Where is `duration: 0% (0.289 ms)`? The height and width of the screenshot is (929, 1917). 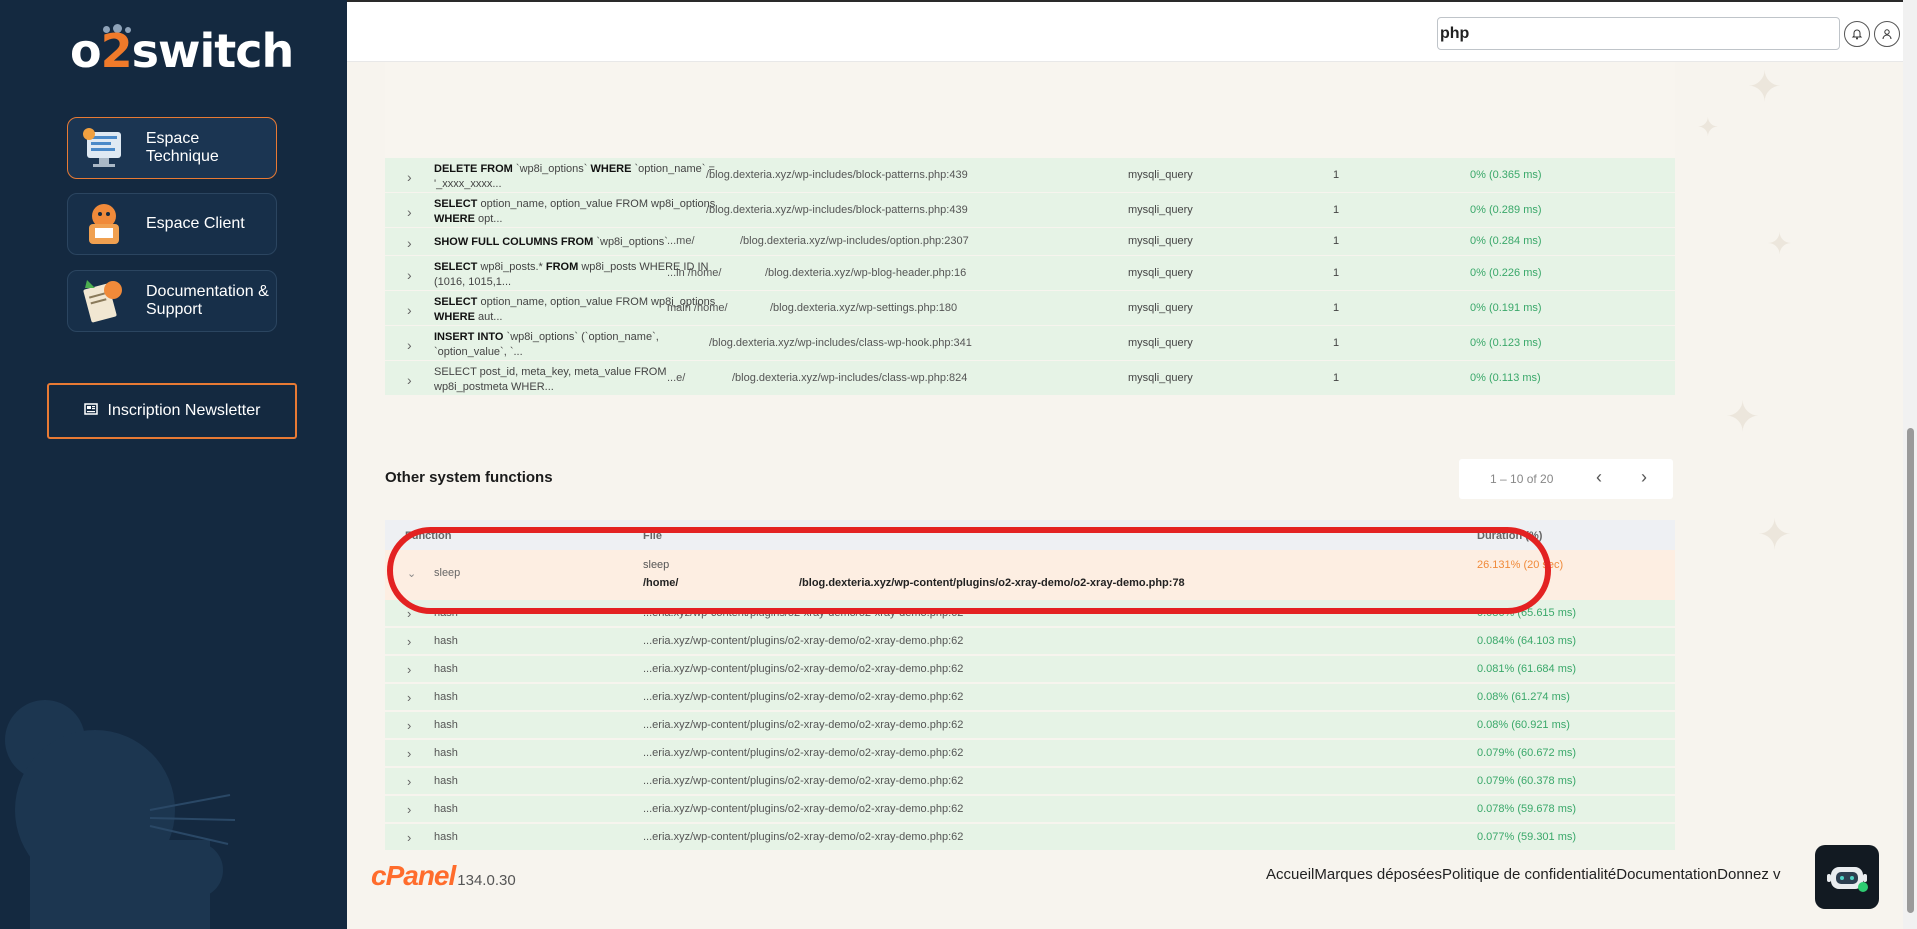 duration: 0% (0.289 ms) is located at coordinates (1506, 210).